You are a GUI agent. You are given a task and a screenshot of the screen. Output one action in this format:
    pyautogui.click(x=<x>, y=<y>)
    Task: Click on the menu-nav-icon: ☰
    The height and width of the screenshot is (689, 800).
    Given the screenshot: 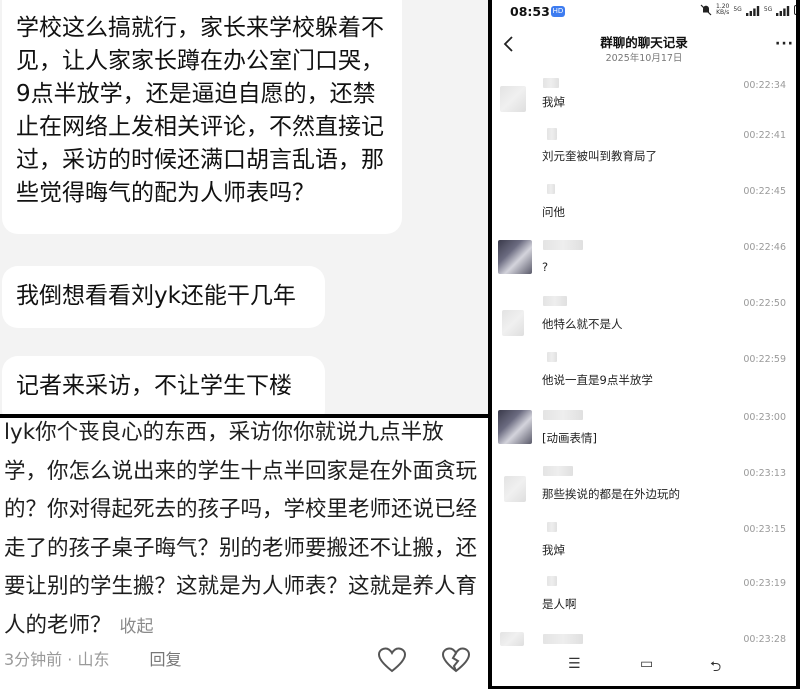 What is the action you would take?
    pyautogui.click(x=574, y=664)
    